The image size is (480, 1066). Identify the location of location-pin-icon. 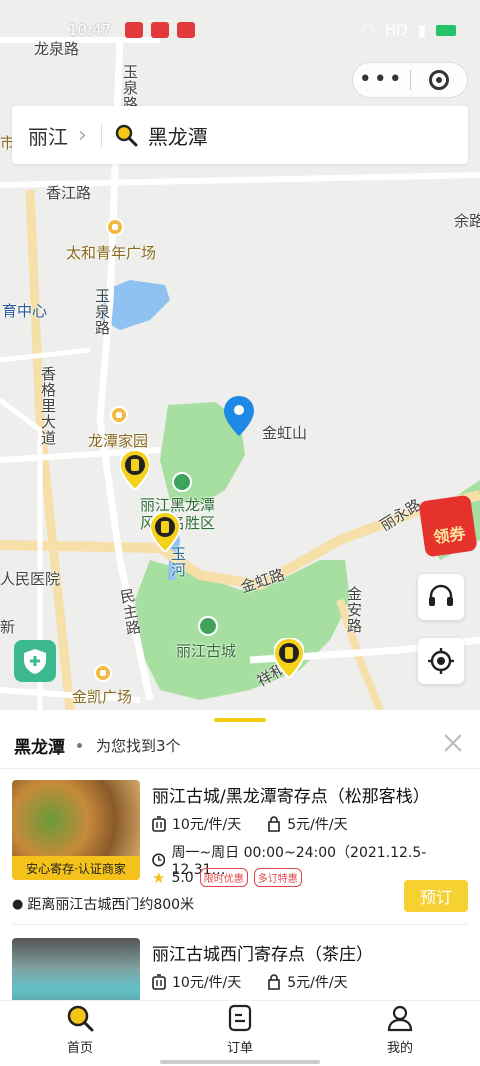
(239, 416).